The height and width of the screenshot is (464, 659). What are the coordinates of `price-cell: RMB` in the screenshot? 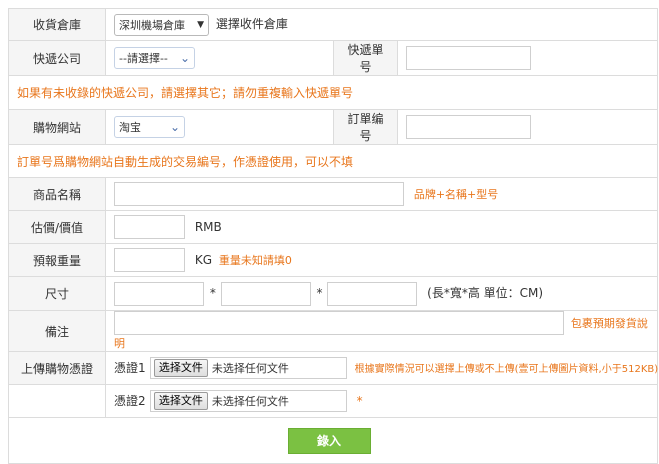 It's located at (381, 227).